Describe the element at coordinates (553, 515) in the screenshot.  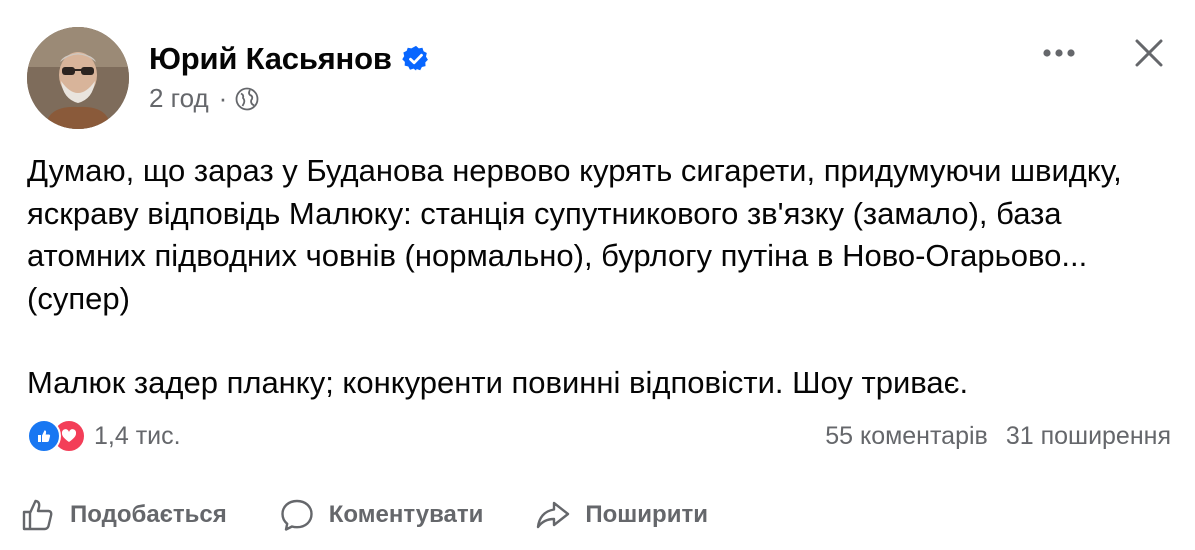
I see `share-arrow-icon` at that location.